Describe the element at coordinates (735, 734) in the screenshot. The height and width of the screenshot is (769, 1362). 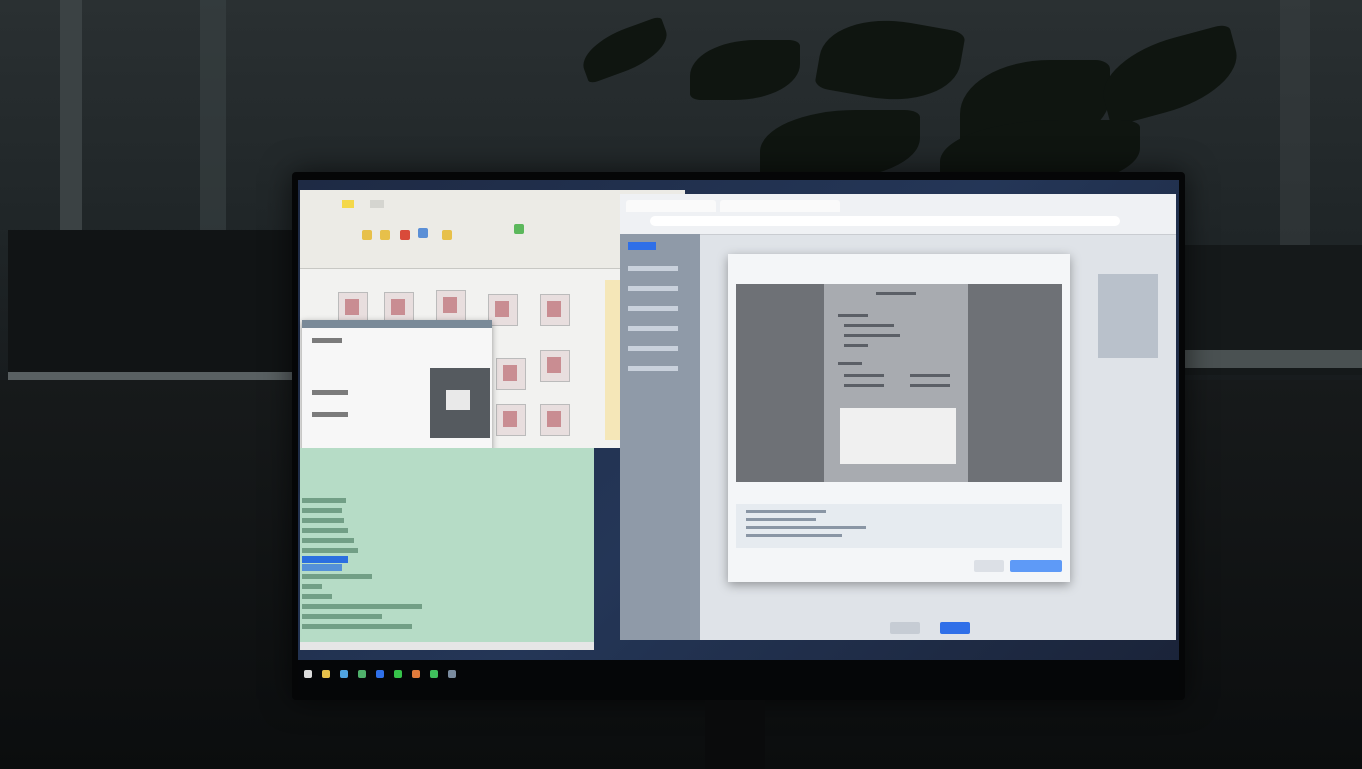
I see `monitor-stand` at that location.